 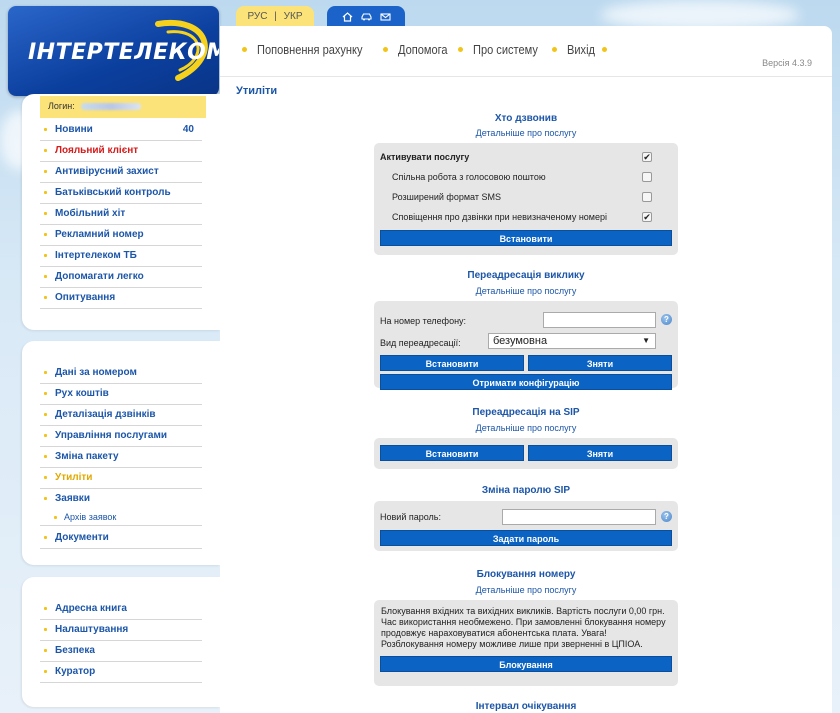 I want to click on forward-phone-help-icon: ?, so click(x=666, y=319).